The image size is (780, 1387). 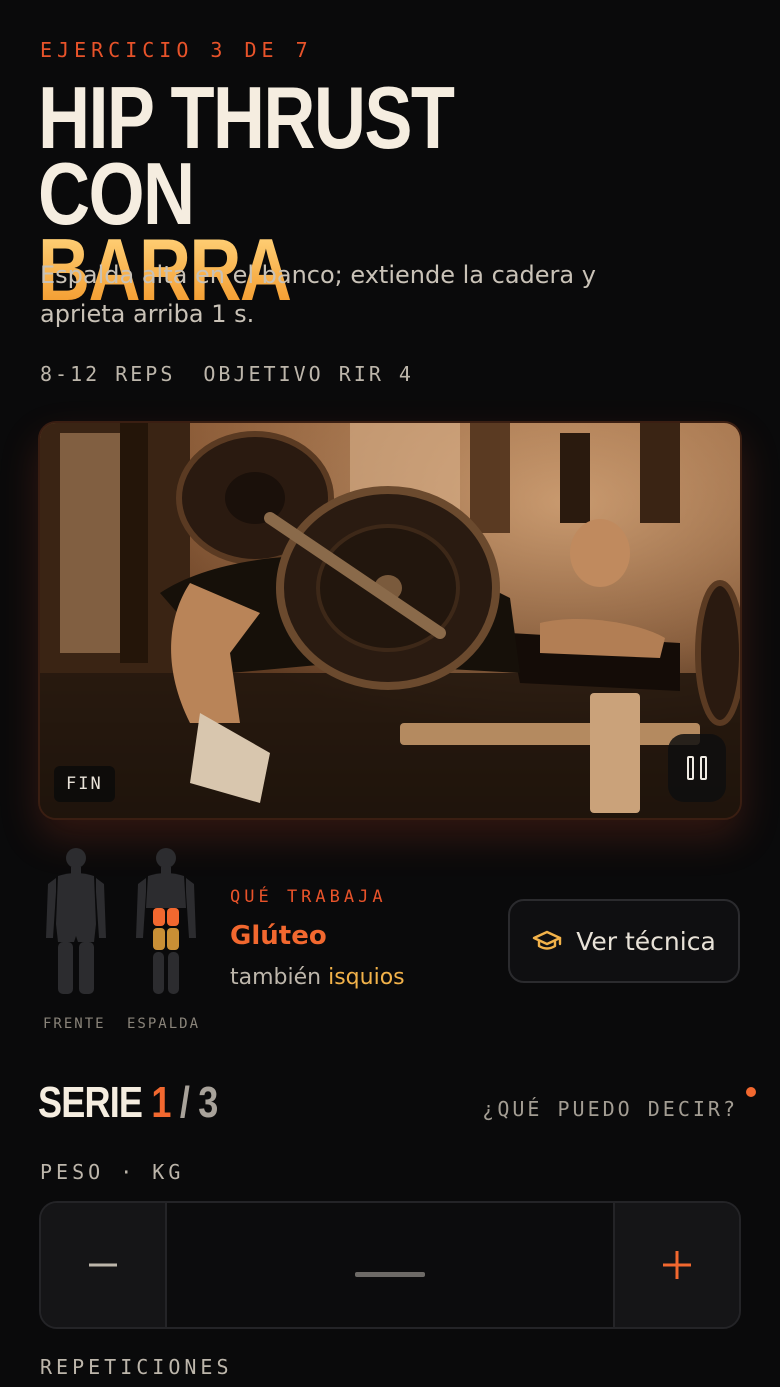 I want to click on reps-range: 8-12 REPS, so click(x=108, y=374).